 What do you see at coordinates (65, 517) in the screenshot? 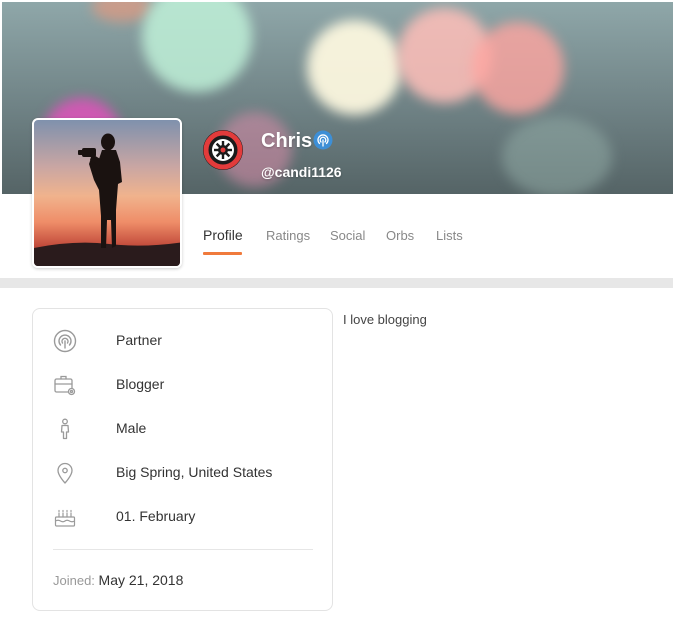
I see `birthday-cake-icon` at bounding box center [65, 517].